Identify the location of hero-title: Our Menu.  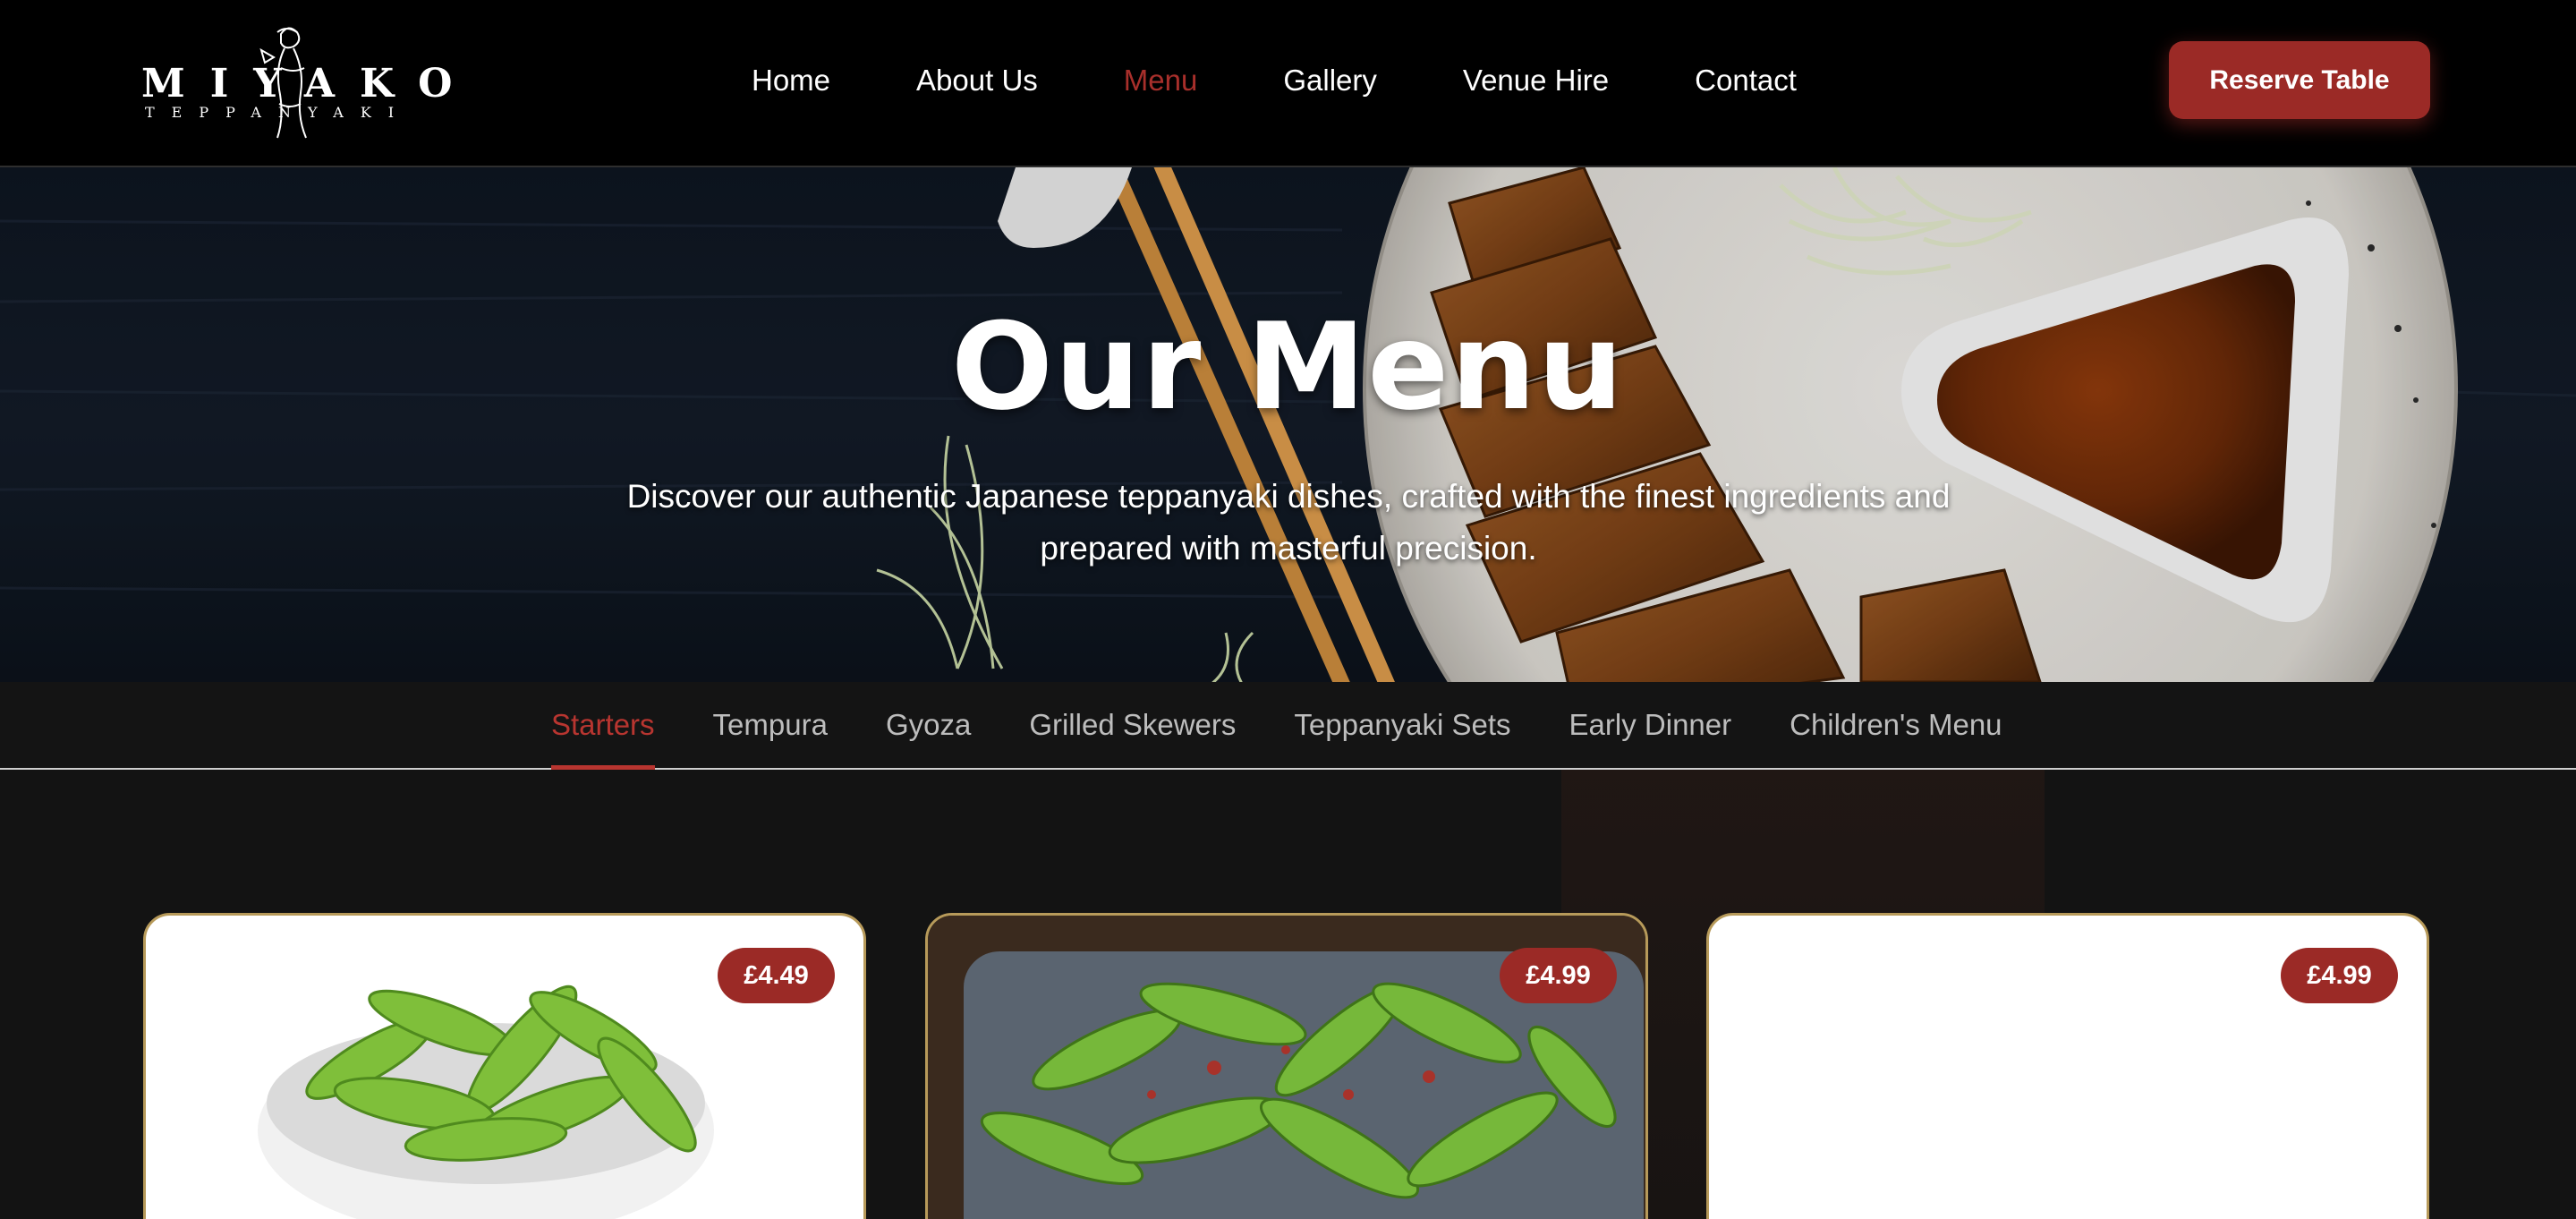
(1288, 367).